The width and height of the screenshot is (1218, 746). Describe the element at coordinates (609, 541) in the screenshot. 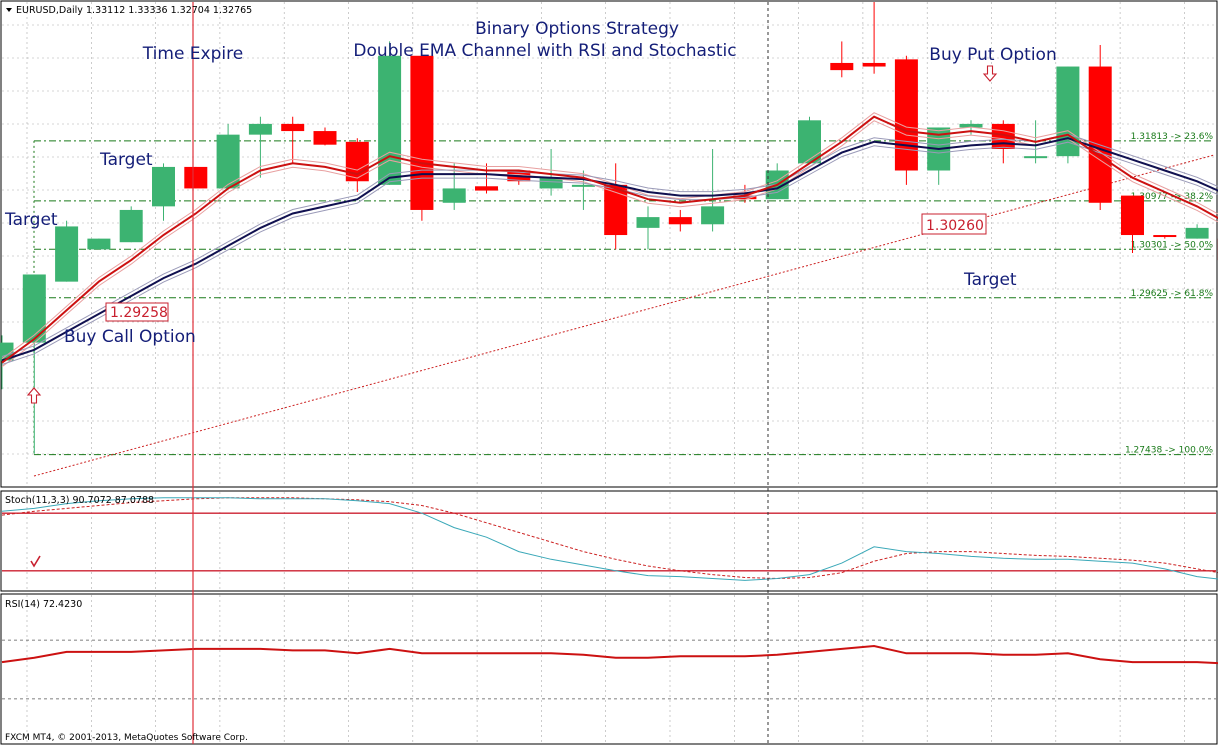

I see `stoch-panel` at that location.